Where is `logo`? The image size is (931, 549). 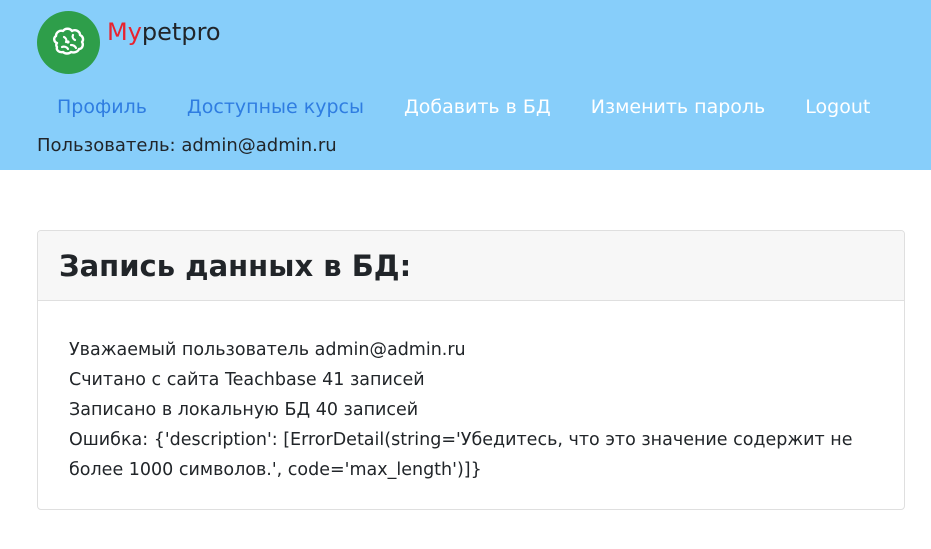 logo is located at coordinates (68, 42).